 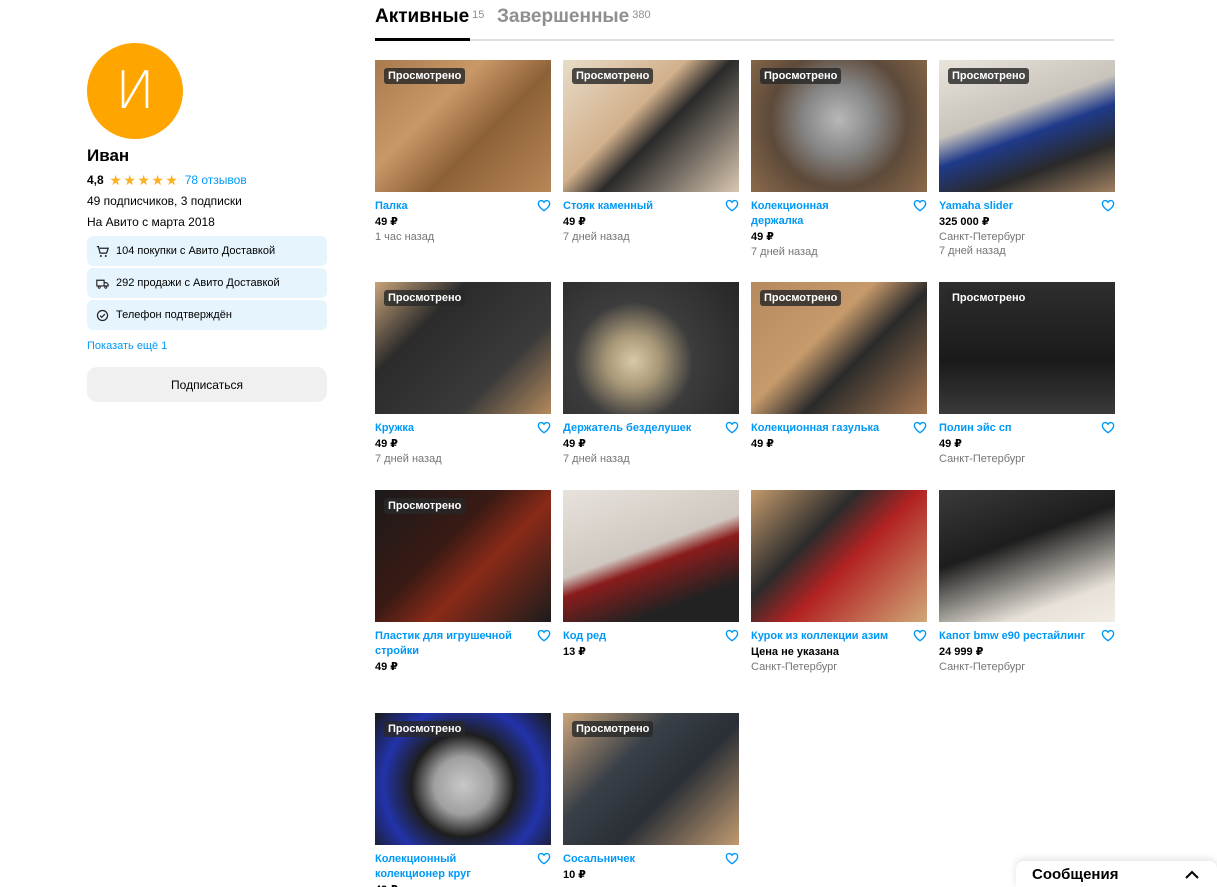 I want to click on listing-title: Код ред, so click(x=638, y=636).